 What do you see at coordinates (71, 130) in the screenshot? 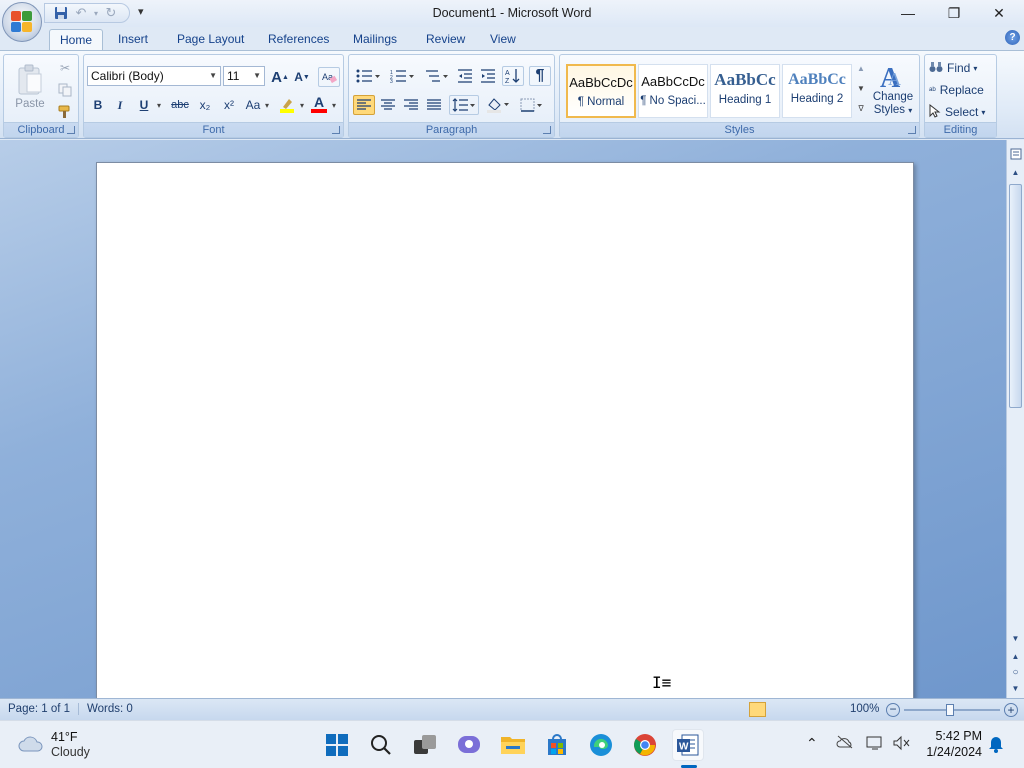
I see `clipboard-launcher-icon` at bounding box center [71, 130].